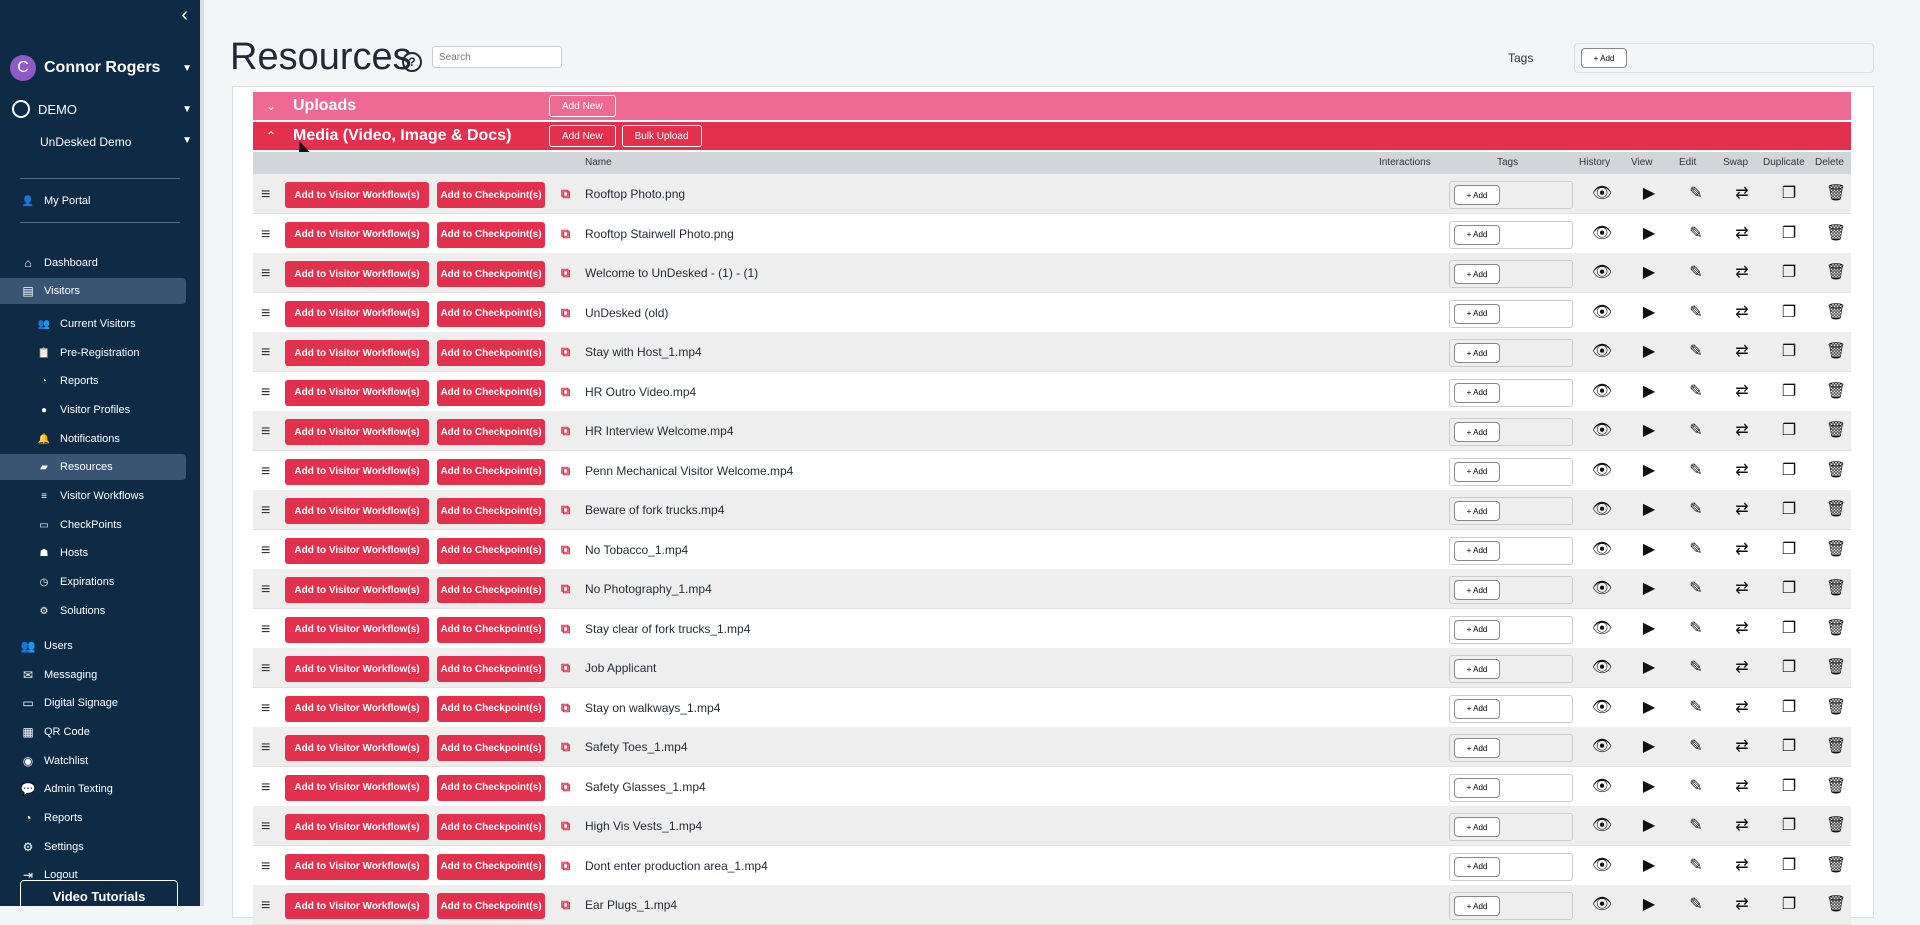  What do you see at coordinates (93, 703) in the screenshot?
I see `sidebar-item-digital-signage: ▭ Digital Signage` at bounding box center [93, 703].